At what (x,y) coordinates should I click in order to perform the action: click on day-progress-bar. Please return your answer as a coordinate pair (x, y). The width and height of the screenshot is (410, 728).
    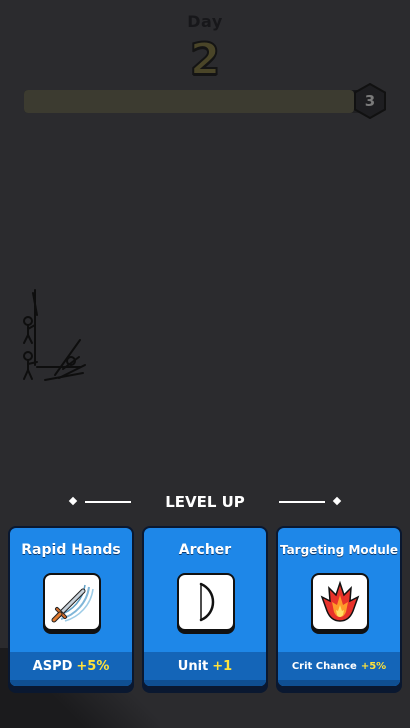
    Looking at the image, I should click on (196, 101).